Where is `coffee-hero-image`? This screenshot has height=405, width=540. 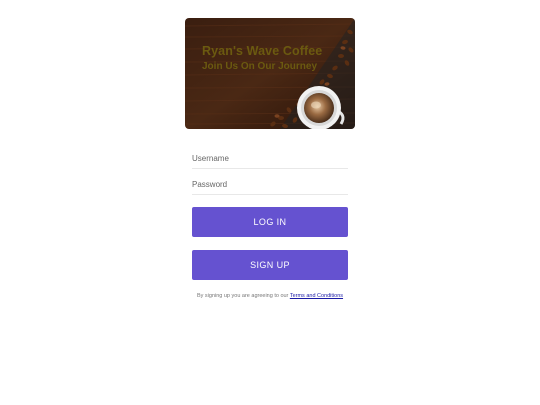 coffee-hero-image is located at coordinates (270, 73).